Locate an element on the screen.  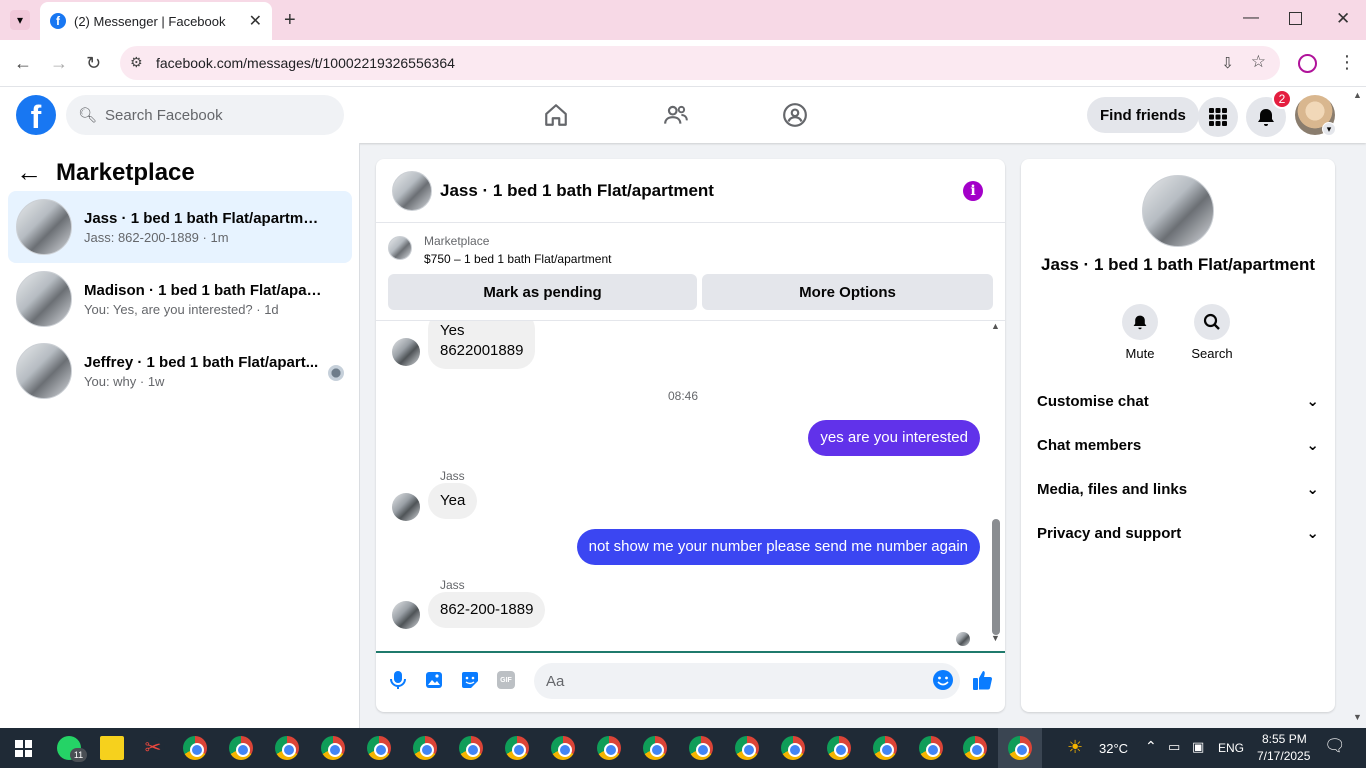
account-chevron-down-icon: ▾ is located at coordinates (1329, 129).